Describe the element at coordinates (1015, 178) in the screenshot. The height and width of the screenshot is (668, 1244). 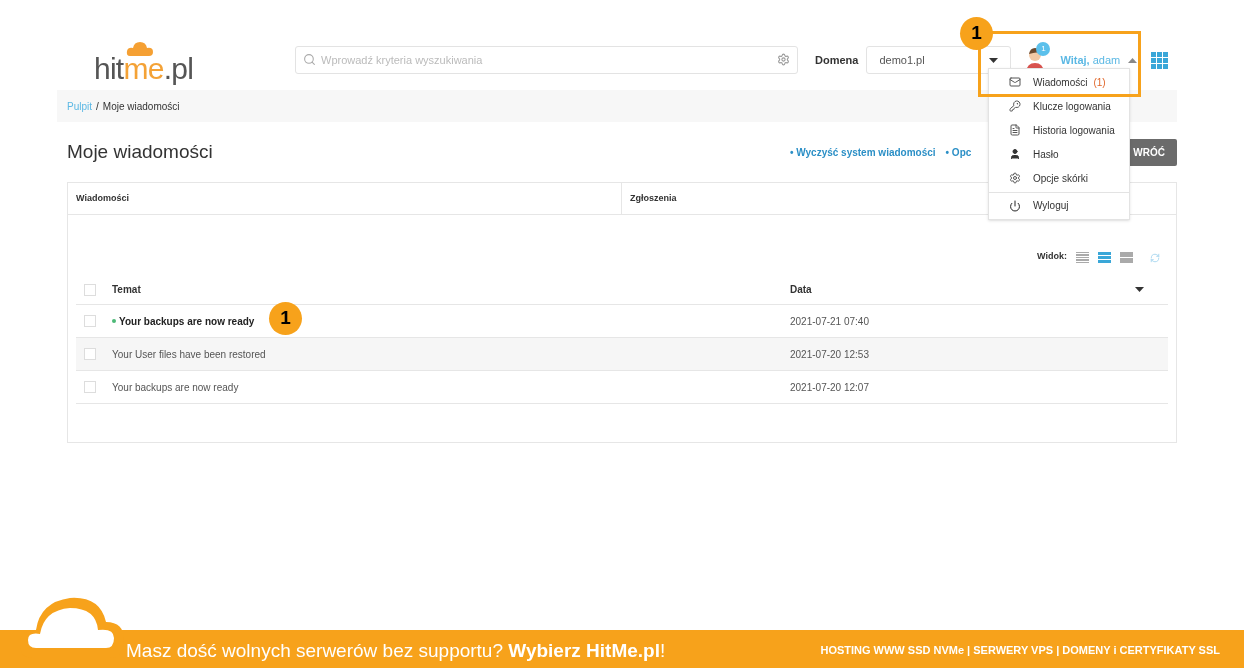
I see `gear-icon` at that location.